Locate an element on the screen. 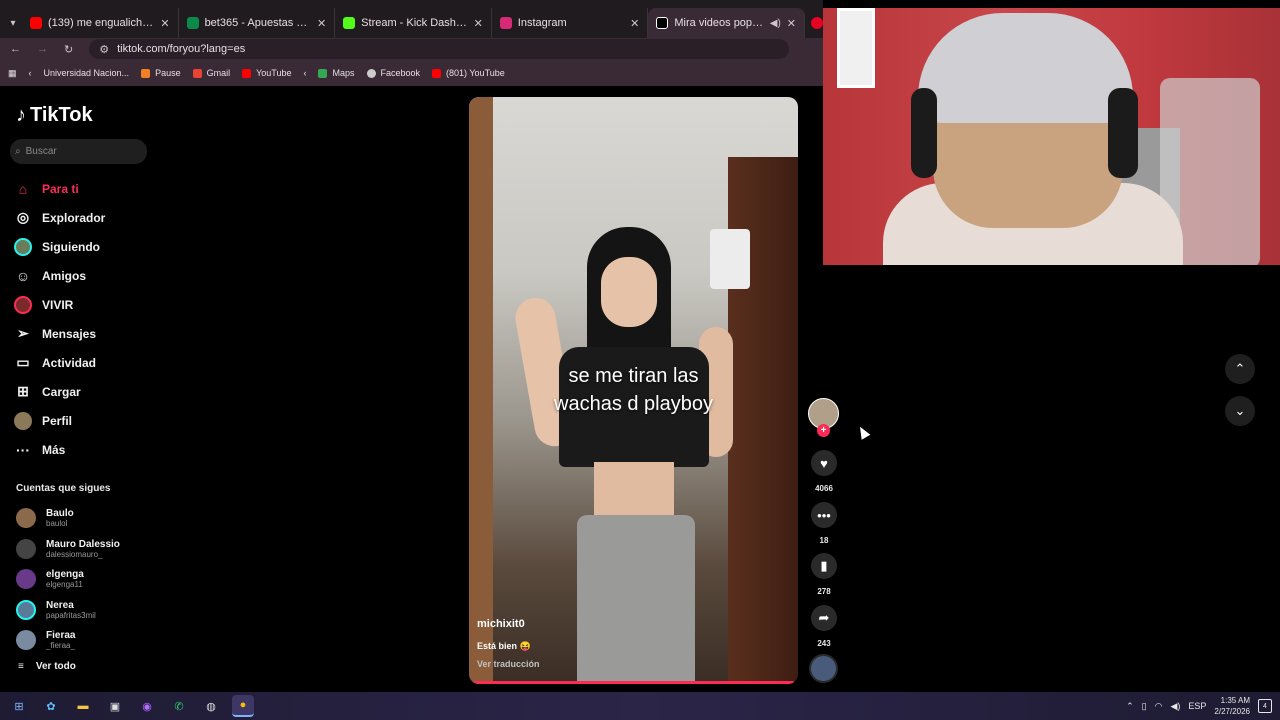 The height and width of the screenshot is (720, 1280). nav-item-mensajes: ➢ Mensajes is located at coordinates (59, 333).